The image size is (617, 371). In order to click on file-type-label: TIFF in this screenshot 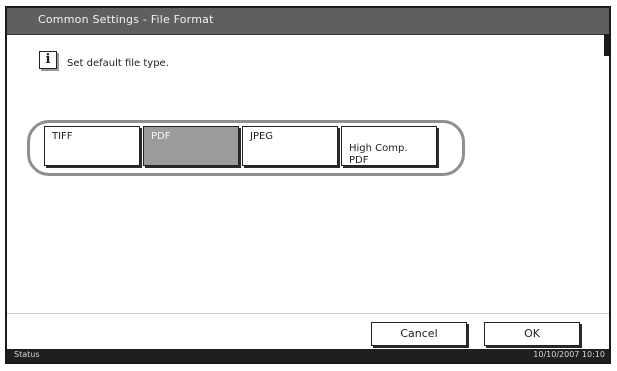, I will do `click(62, 136)`.